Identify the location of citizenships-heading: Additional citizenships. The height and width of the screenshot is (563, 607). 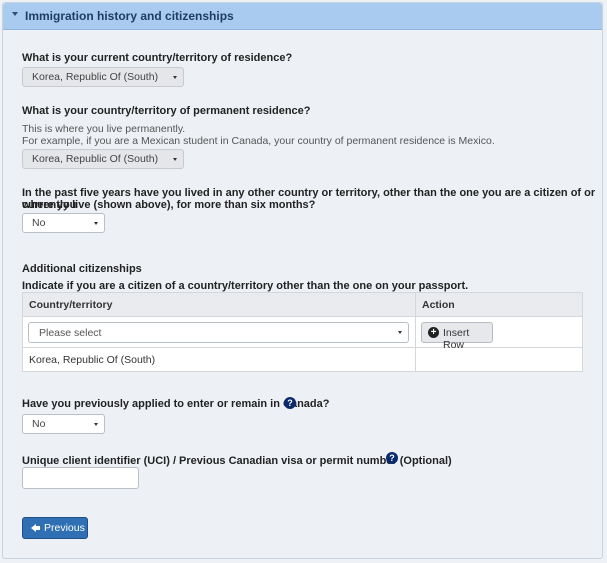
(82, 269).